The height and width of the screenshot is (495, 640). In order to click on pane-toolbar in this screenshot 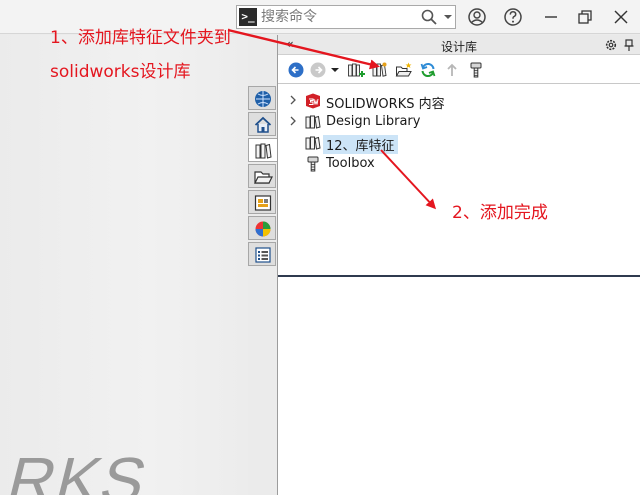, I will do `click(459, 70)`.